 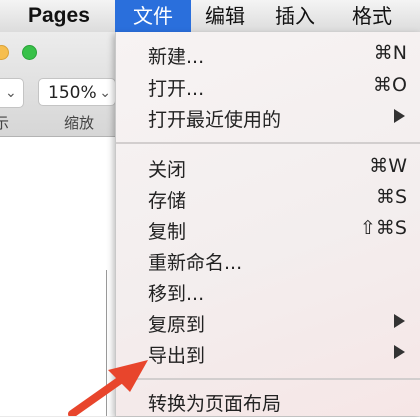 I want to click on shortcut-label: ⇧⌘S, so click(x=383, y=228).